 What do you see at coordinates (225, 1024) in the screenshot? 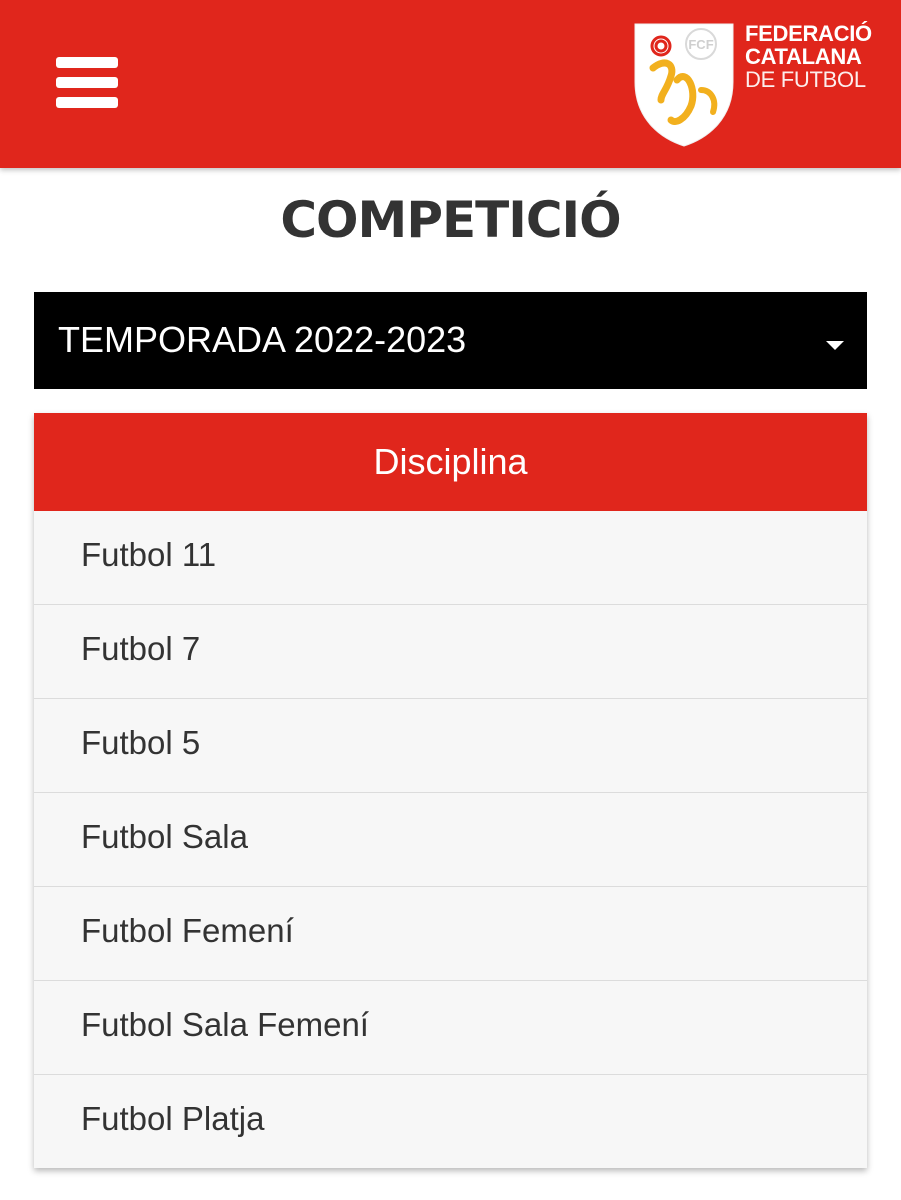
I see `list-item-label: Futbol Sala Femení` at bounding box center [225, 1024].